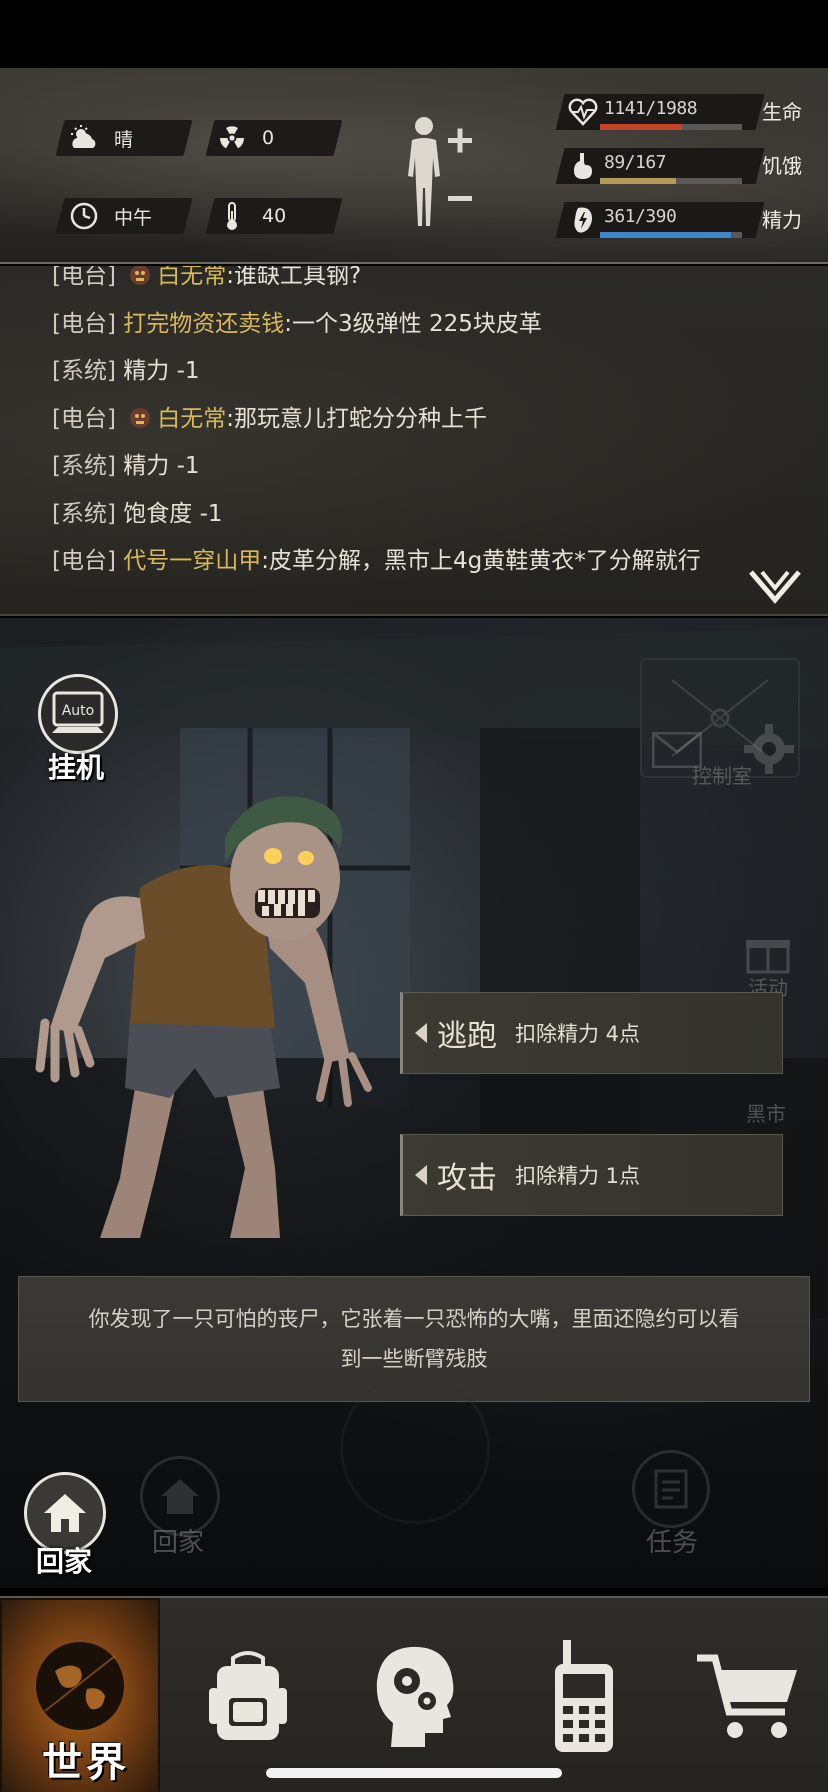 The image size is (828, 1792). I want to click on nav-shop, so click(748, 1695).